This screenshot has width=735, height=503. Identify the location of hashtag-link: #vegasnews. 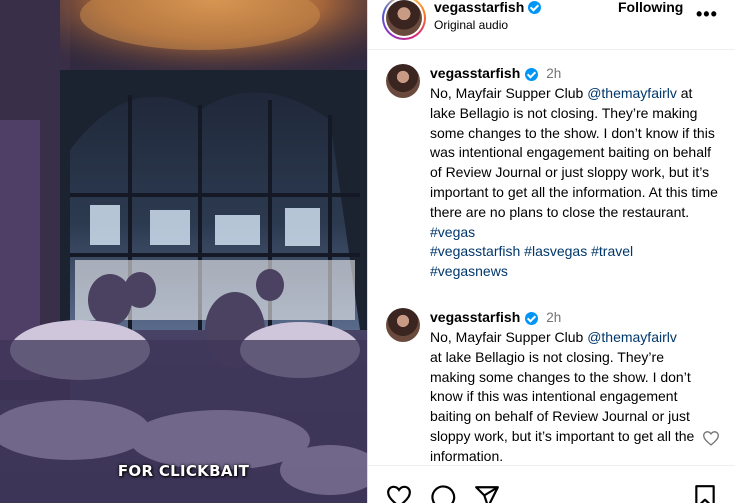
(469, 271).